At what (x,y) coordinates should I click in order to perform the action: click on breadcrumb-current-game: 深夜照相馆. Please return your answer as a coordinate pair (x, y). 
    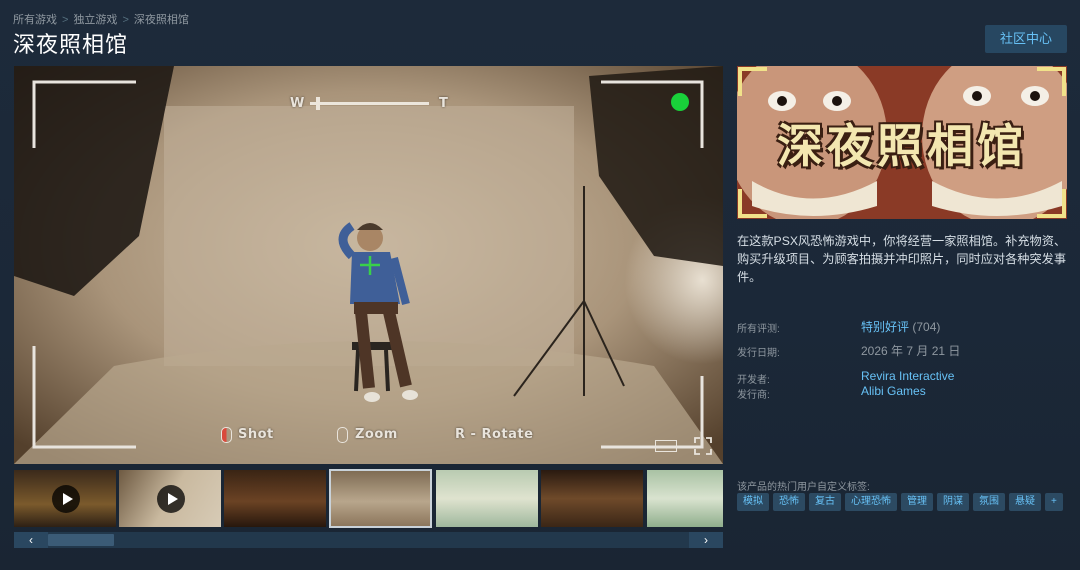
    Looking at the image, I should click on (161, 20).